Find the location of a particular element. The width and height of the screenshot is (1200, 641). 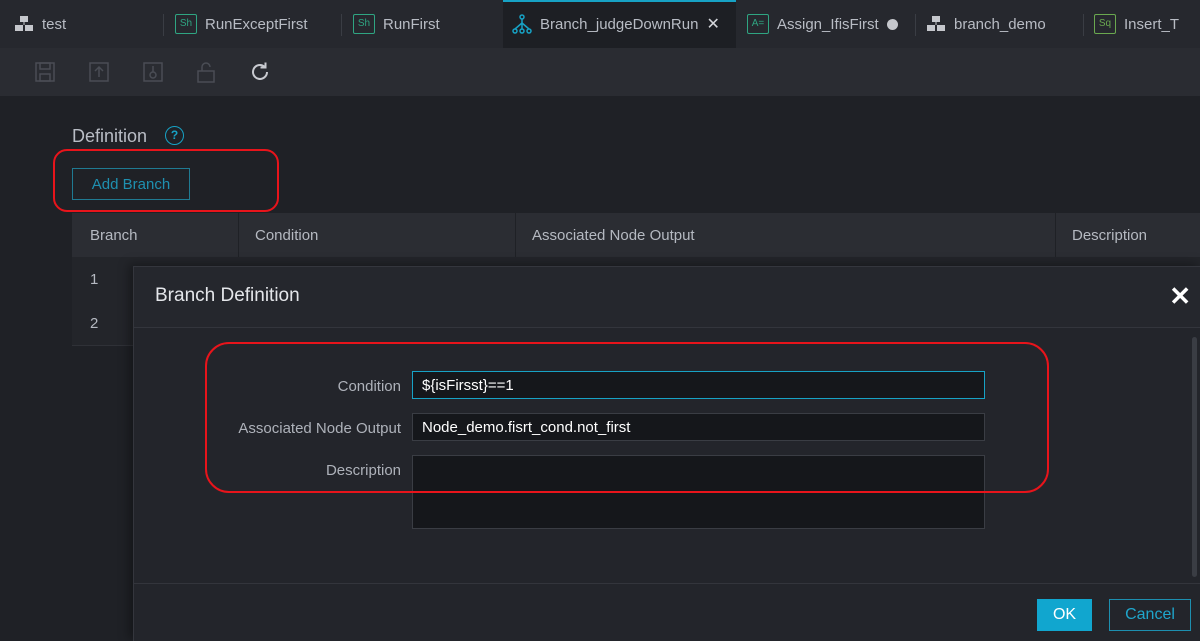

dialog-header: Branch Definition ✕ is located at coordinates (667, 297).